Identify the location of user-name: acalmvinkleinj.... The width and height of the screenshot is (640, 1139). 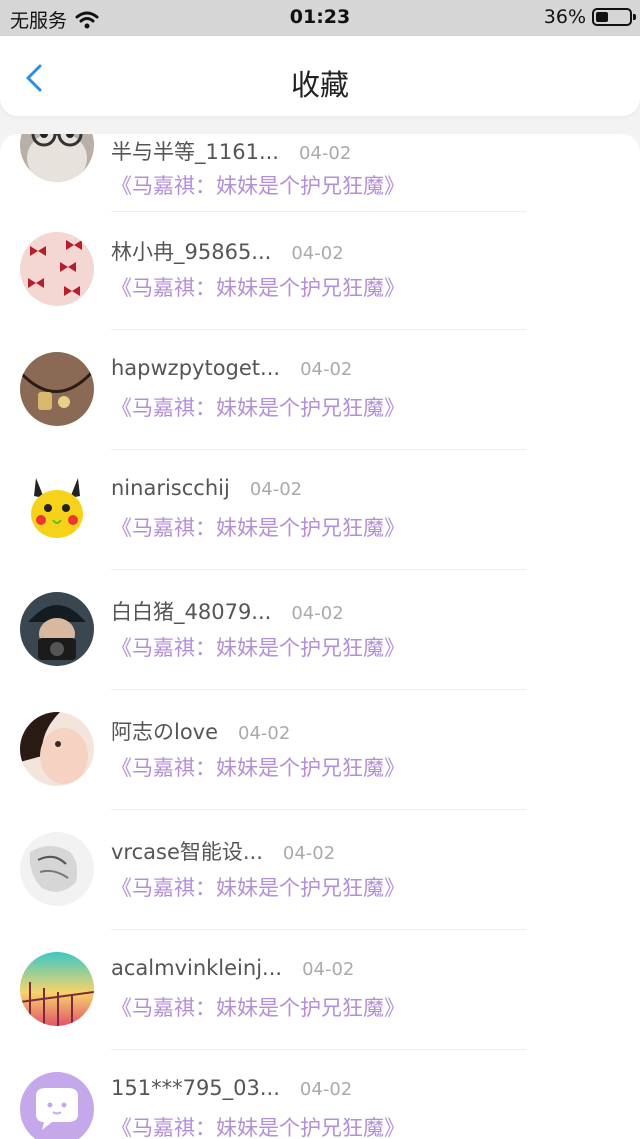
(197, 968).